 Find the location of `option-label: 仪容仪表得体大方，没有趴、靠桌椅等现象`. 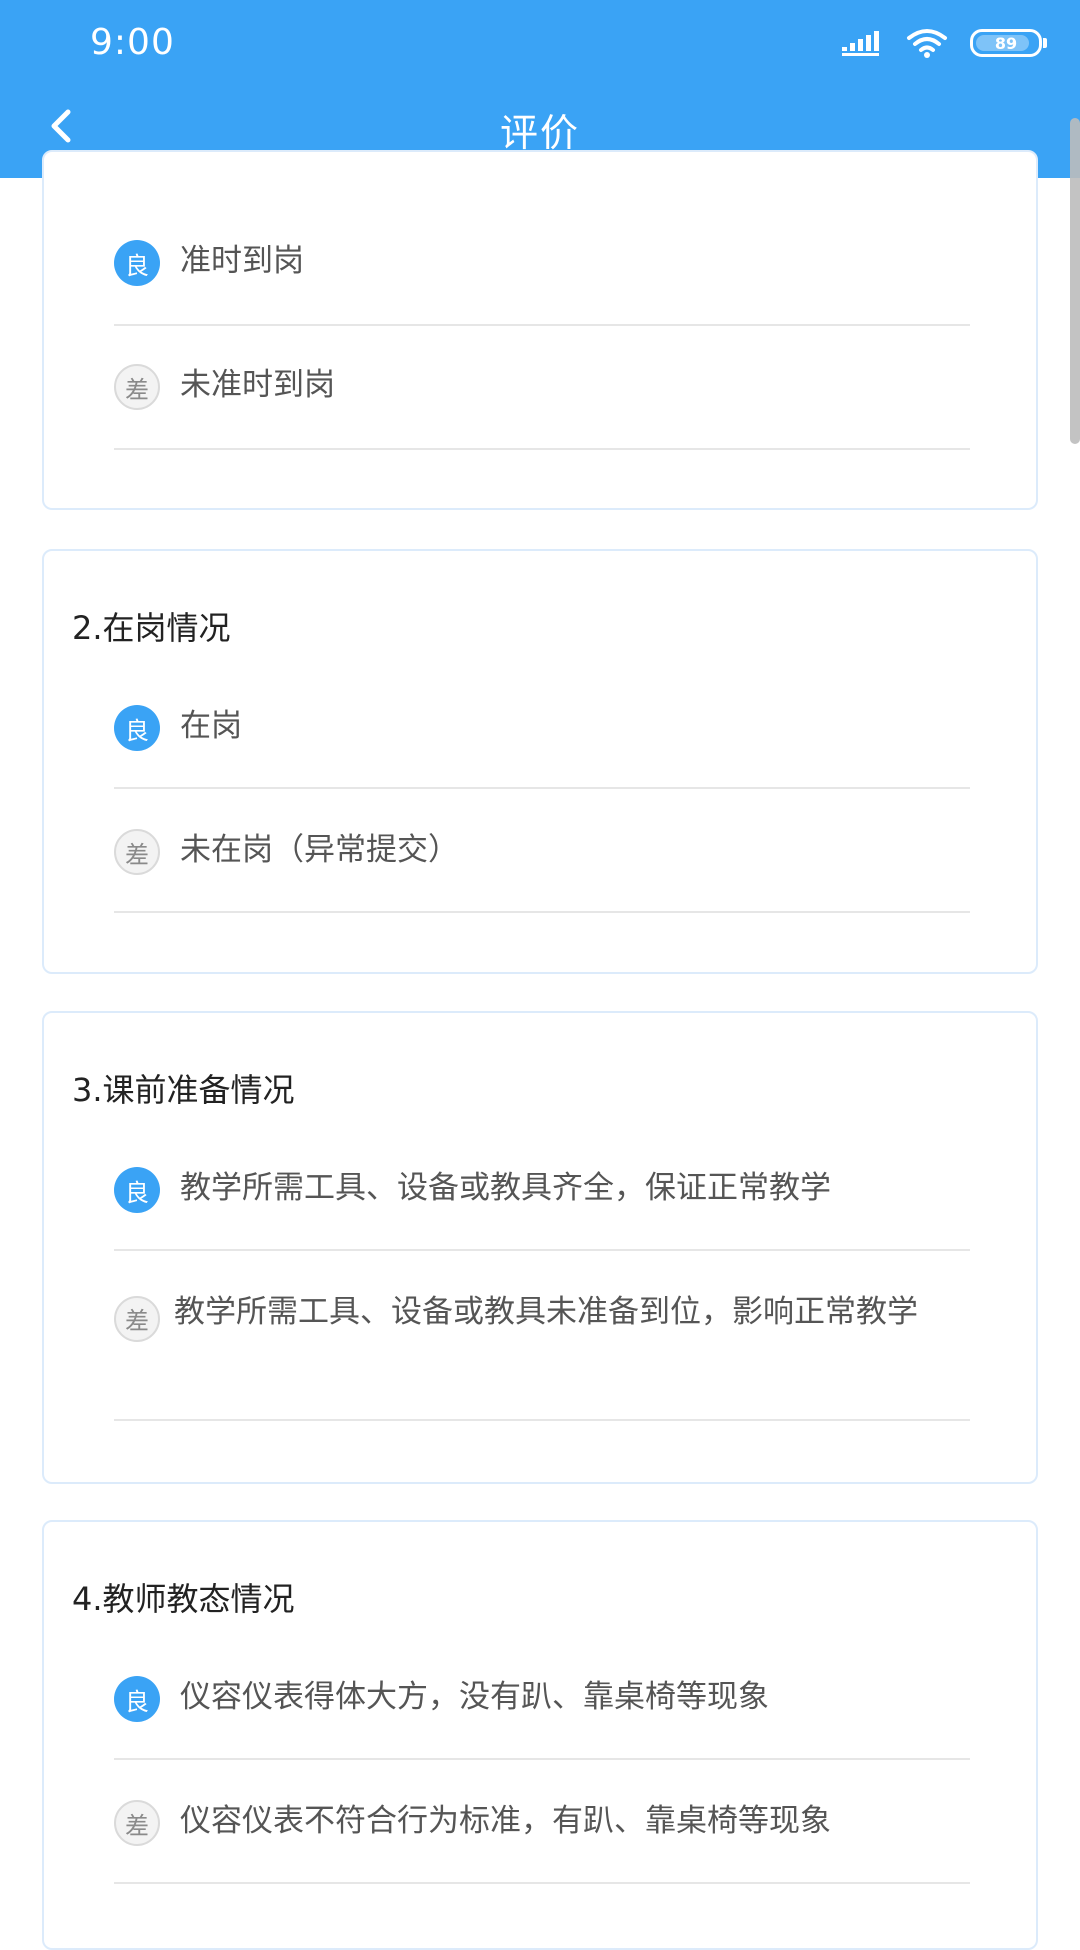

option-label: 仪容仪表得体大方，没有趴、靠桌椅等现象 is located at coordinates (474, 1697).